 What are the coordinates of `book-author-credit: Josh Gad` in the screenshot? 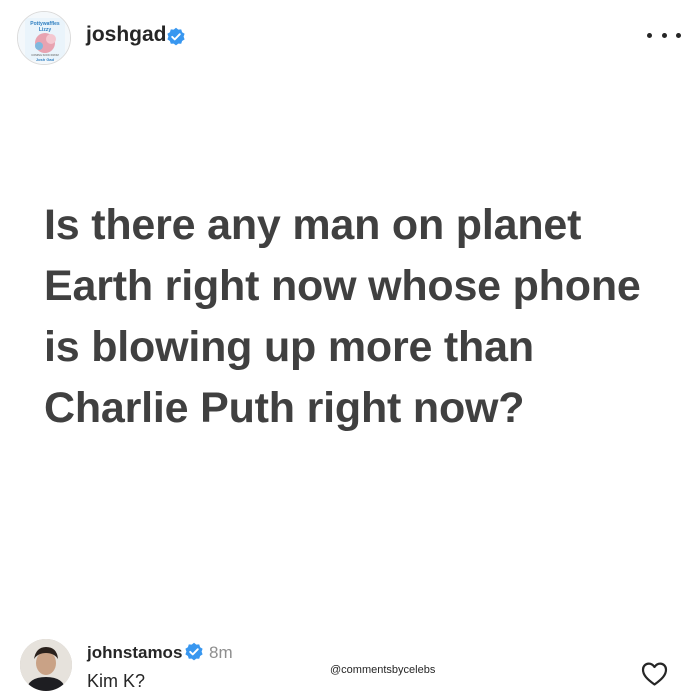 It's located at (45, 59).